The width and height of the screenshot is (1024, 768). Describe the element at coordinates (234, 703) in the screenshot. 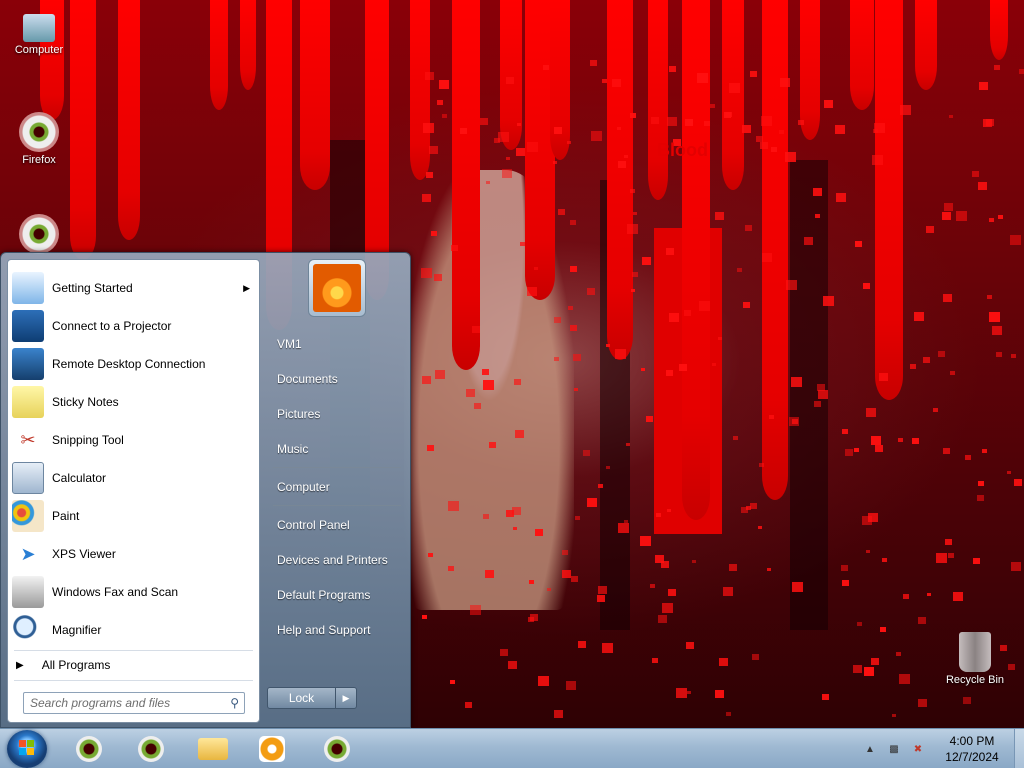

I see `search-icon: ⚲` at that location.